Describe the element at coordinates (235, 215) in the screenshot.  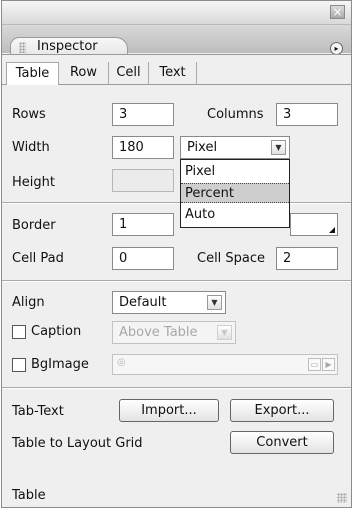
I see `dropdown-option-auto: Auto` at that location.